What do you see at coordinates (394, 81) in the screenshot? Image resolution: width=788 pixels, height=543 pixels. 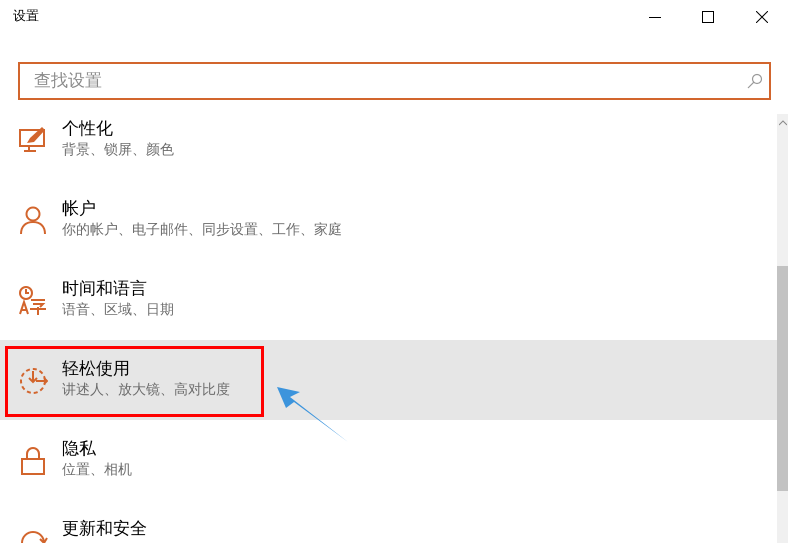 I see `search-field: 查找设置` at bounding box center [394, 81].